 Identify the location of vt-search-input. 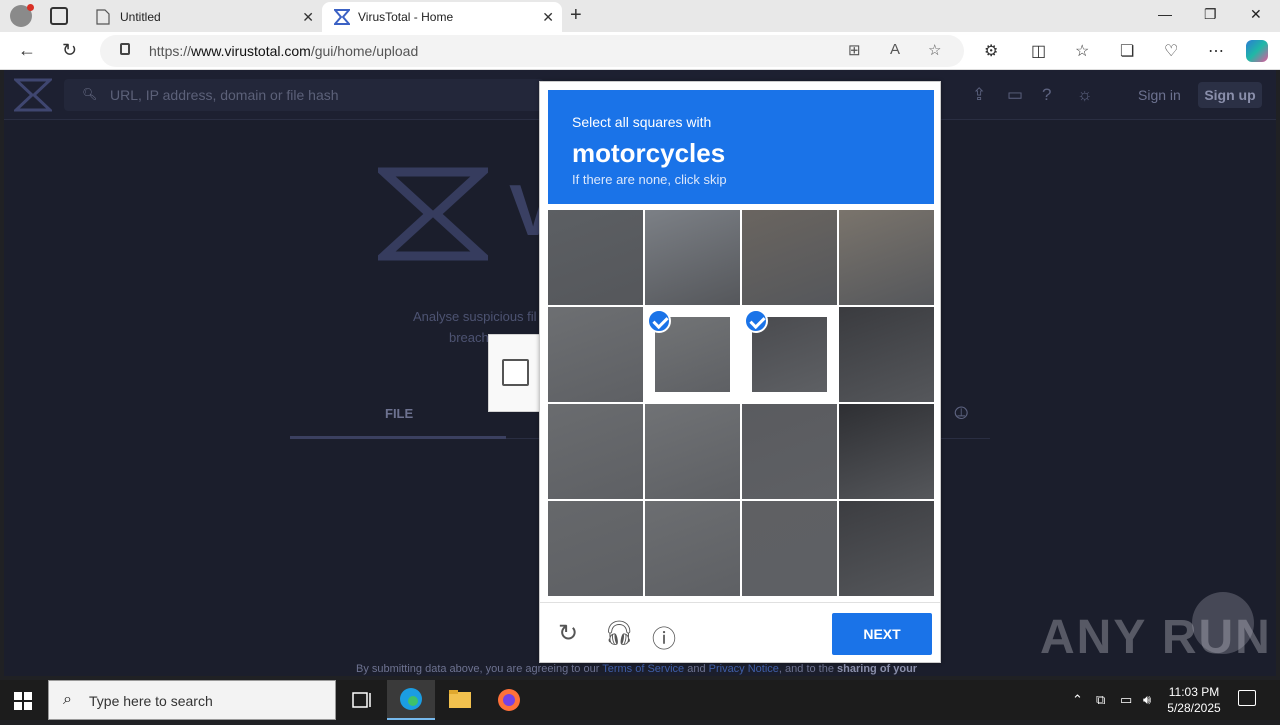
(320, 95).